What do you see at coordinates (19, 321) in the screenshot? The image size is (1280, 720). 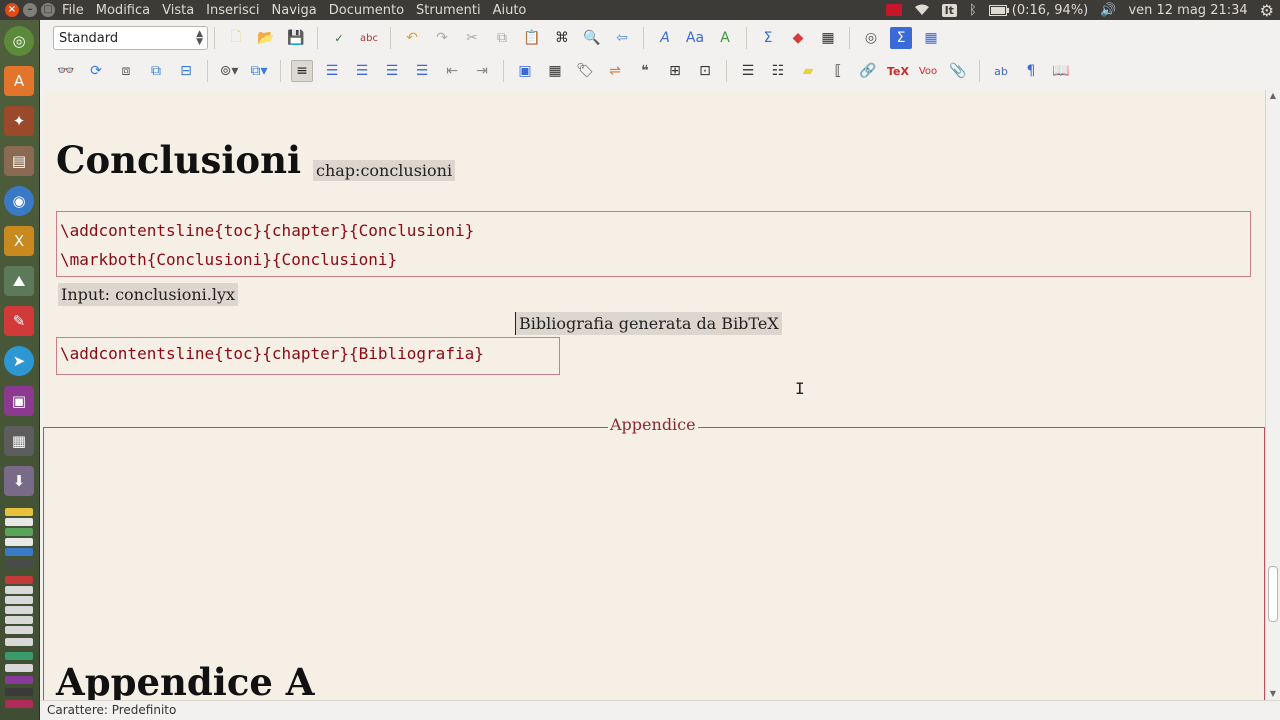 I see `evince-icon: ✎` at bounding box center [19, 321].